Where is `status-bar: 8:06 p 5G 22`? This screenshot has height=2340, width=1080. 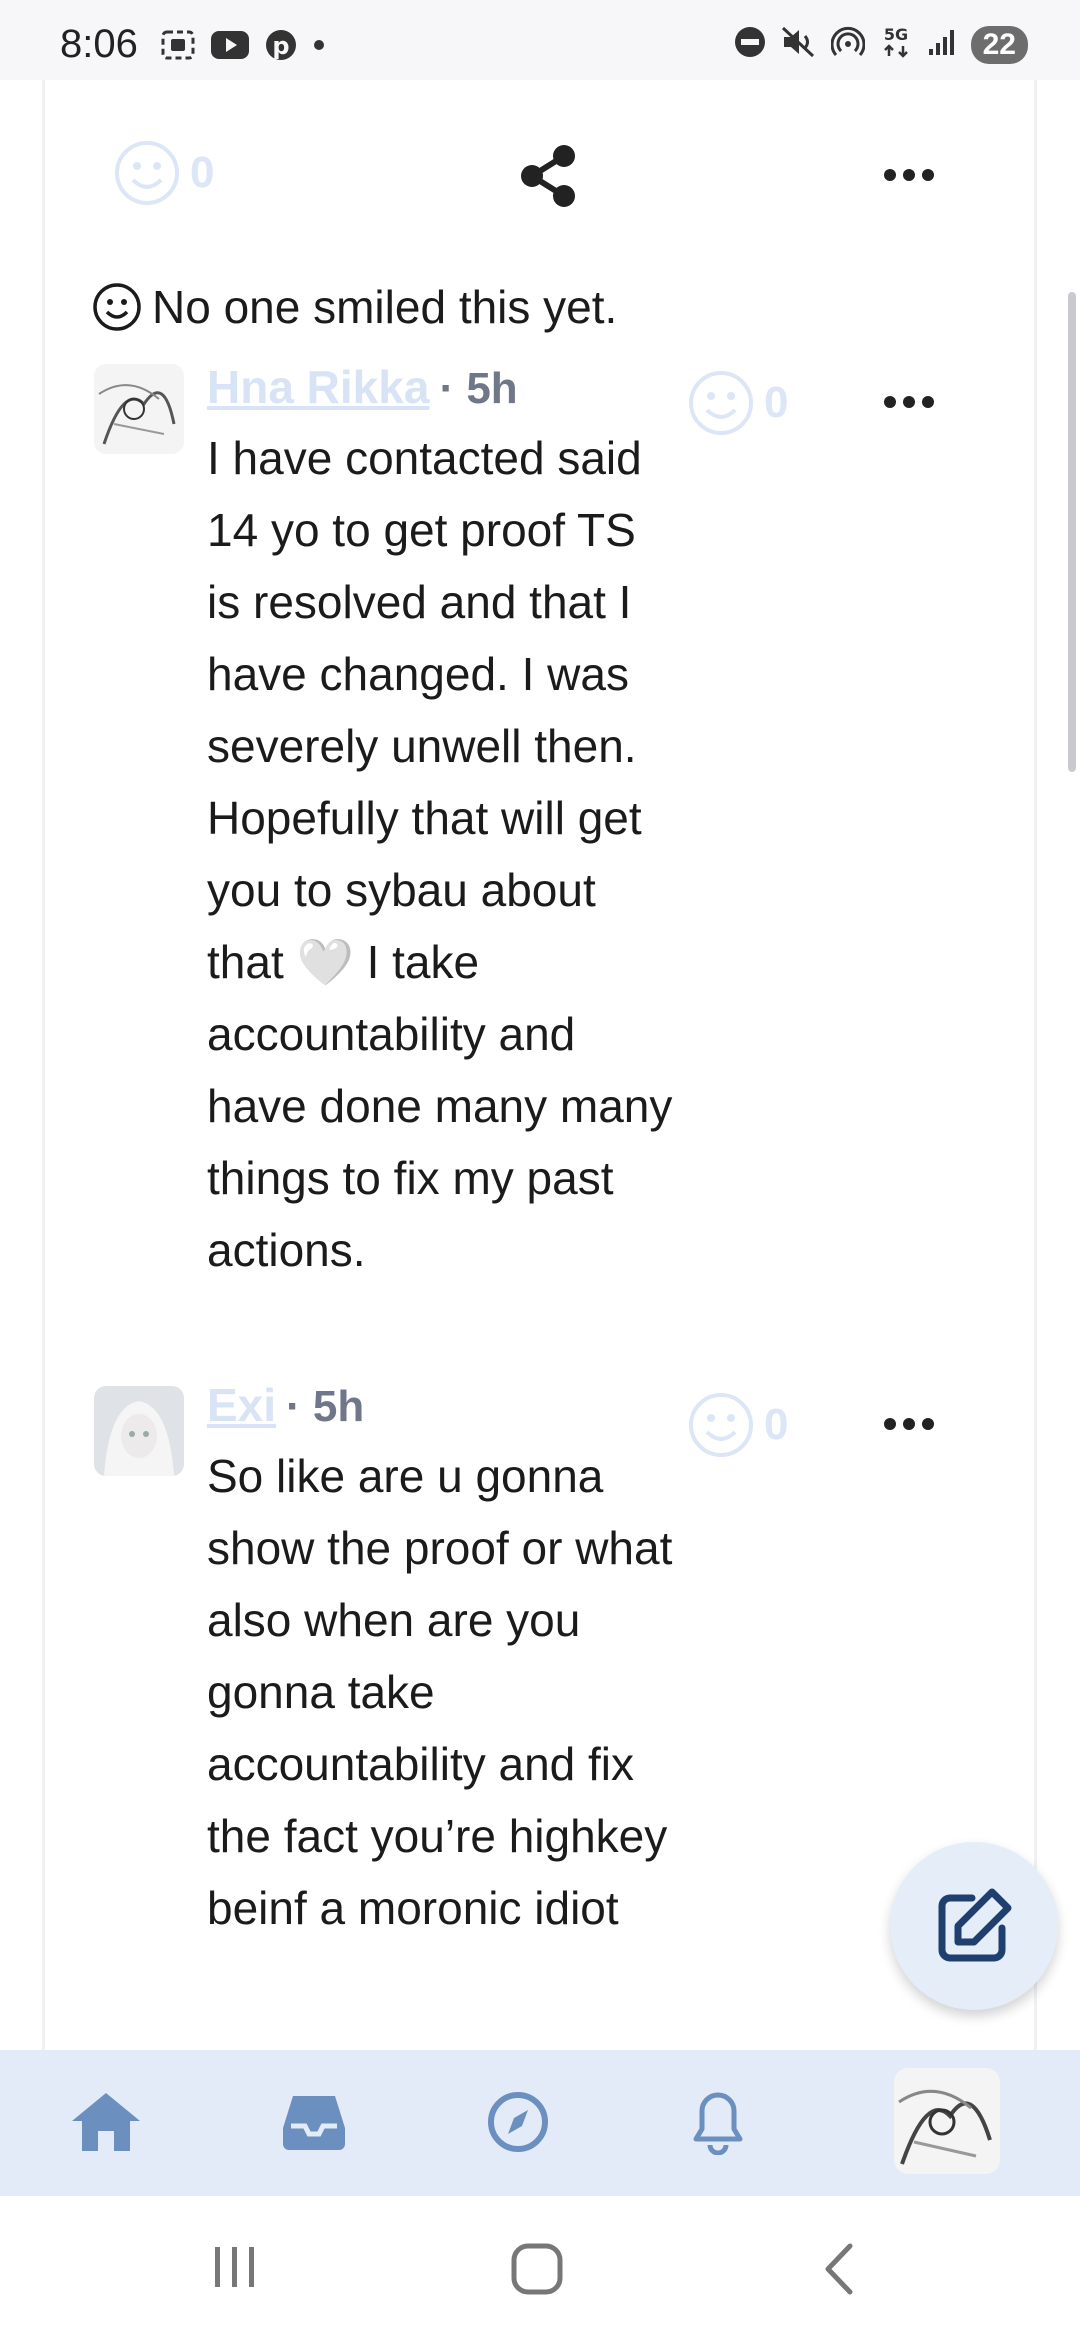
status-bar: 8:06 p 5G 22 is located at coordinates (540, 40).